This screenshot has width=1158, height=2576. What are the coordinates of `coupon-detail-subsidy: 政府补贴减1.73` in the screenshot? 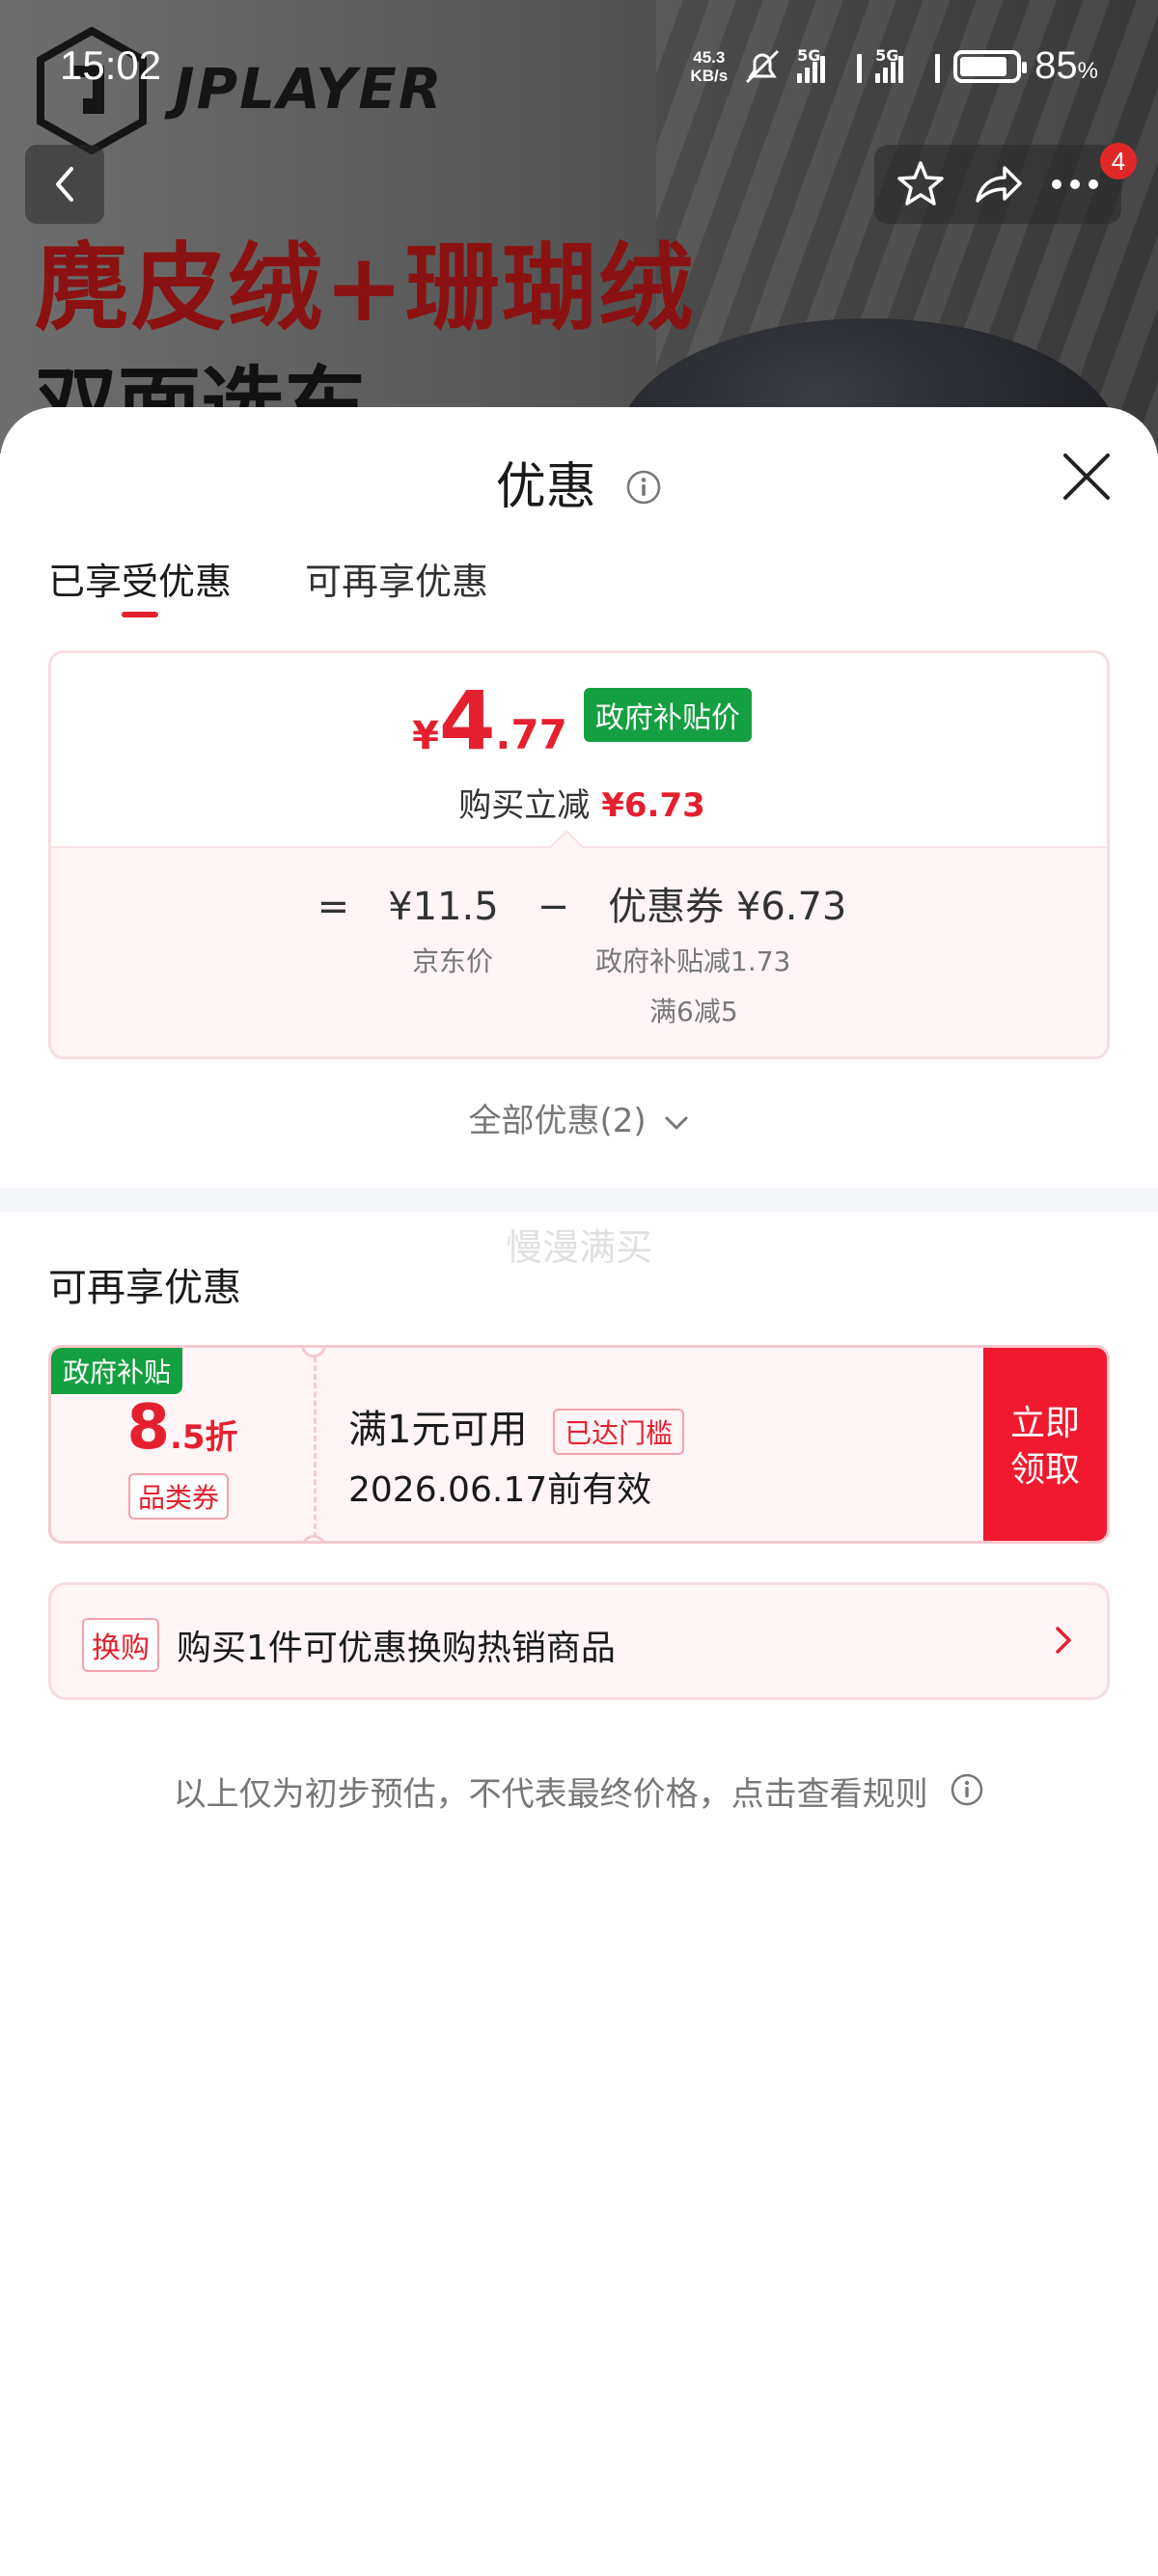 It's located at (693, 961).